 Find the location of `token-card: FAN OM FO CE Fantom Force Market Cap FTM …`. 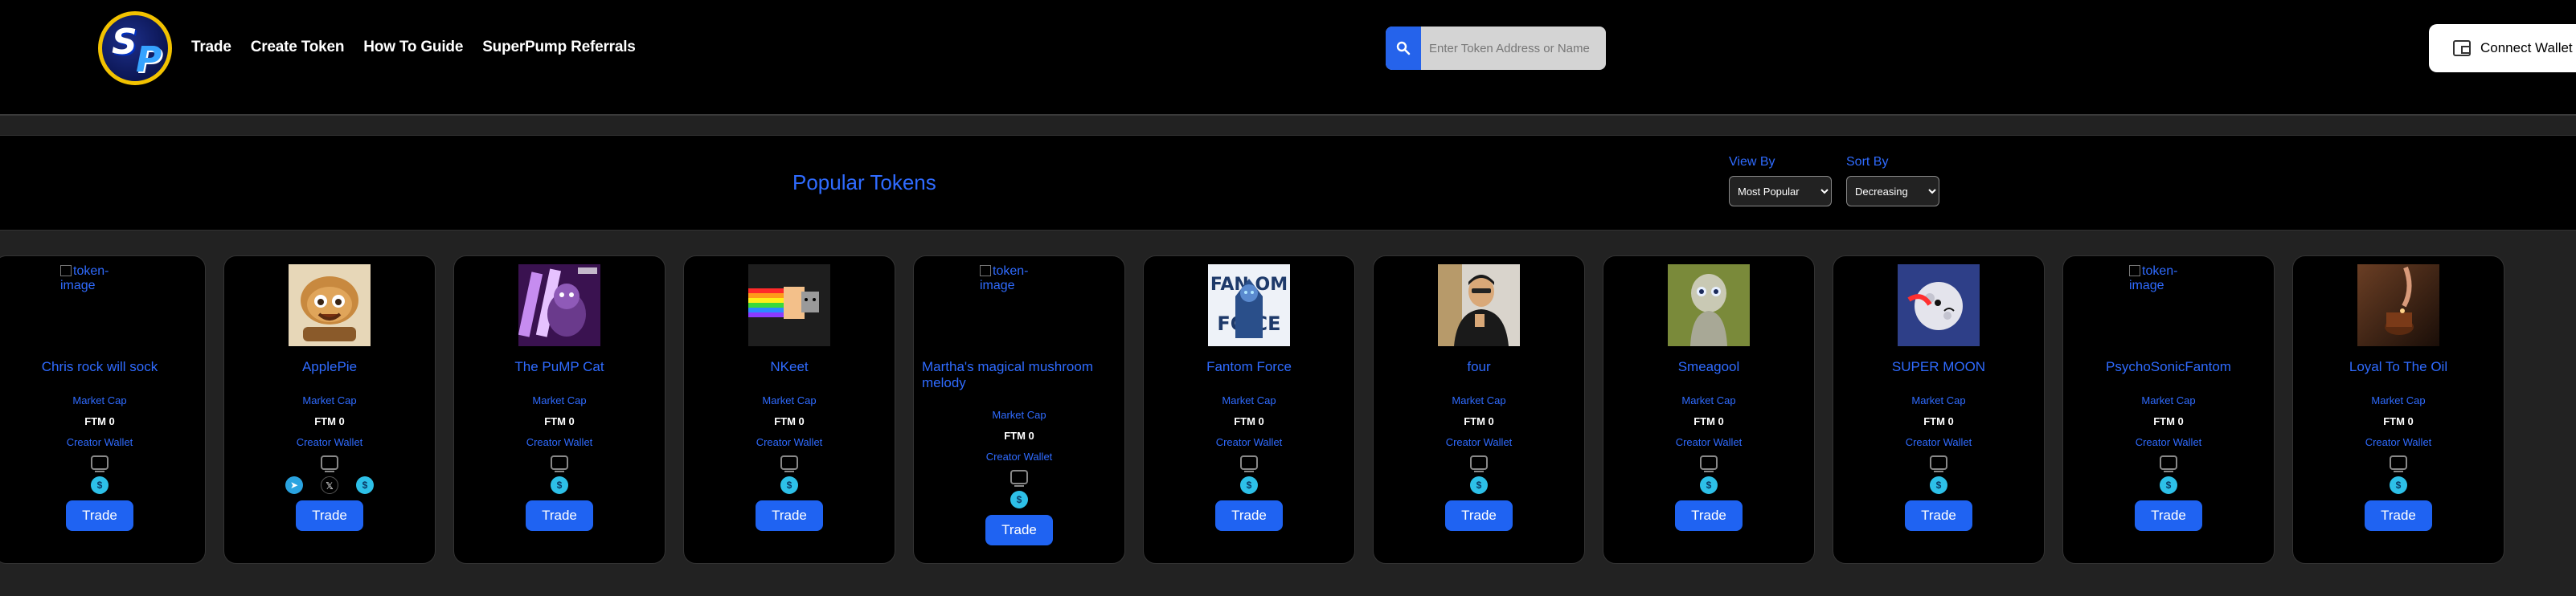

token-card: FAN OM FO CE Fantom Force Market Cap FTM … is located at coordinates (1249, 409).